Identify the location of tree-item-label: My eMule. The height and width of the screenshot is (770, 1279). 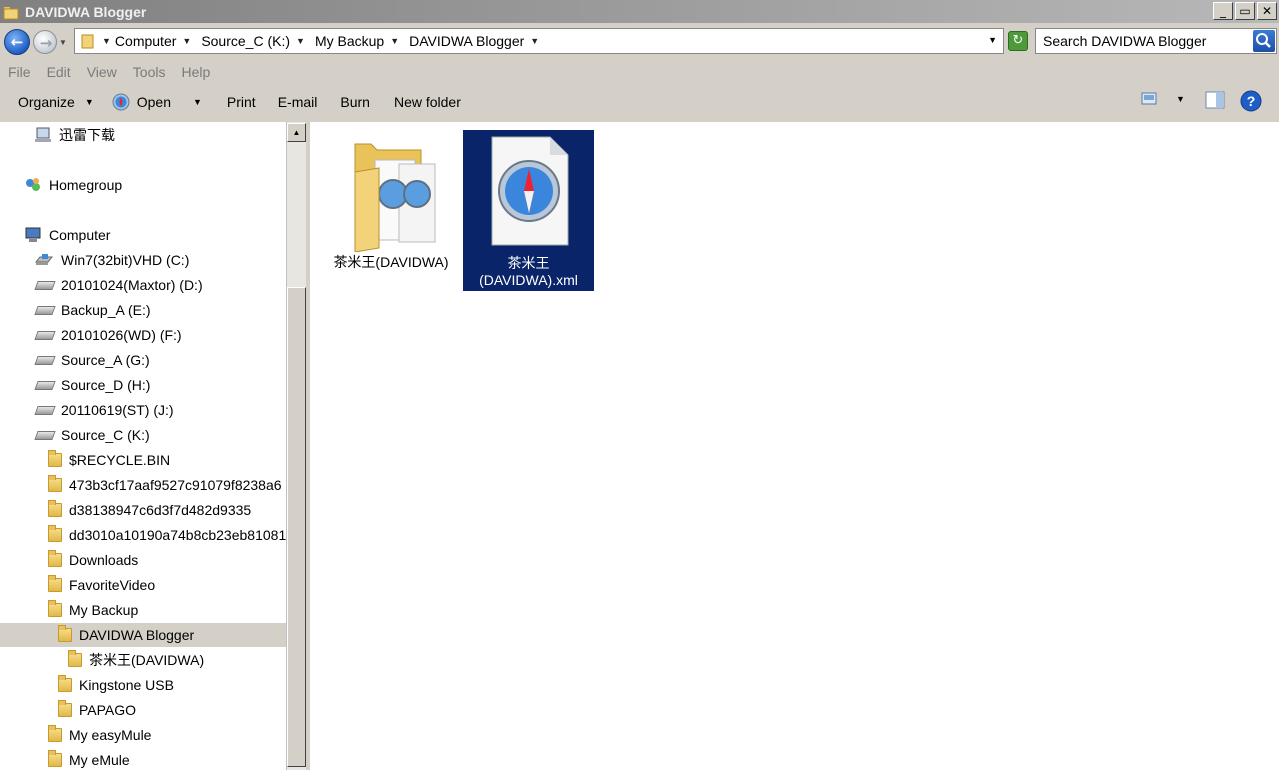
(99, 760).